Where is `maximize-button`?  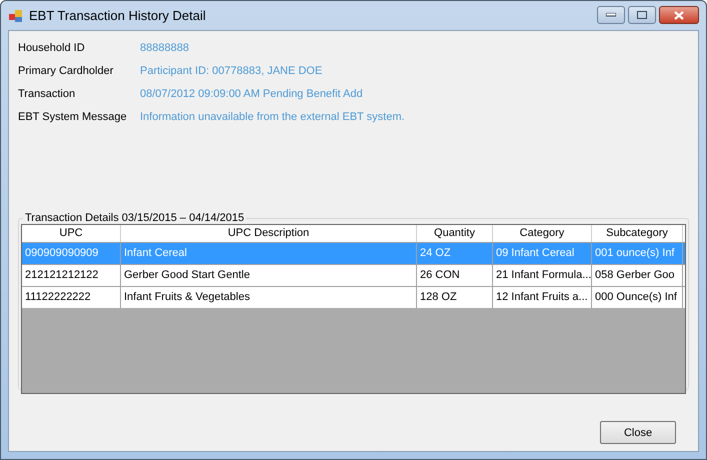
maximize-button is located at coordinates (642, 15).